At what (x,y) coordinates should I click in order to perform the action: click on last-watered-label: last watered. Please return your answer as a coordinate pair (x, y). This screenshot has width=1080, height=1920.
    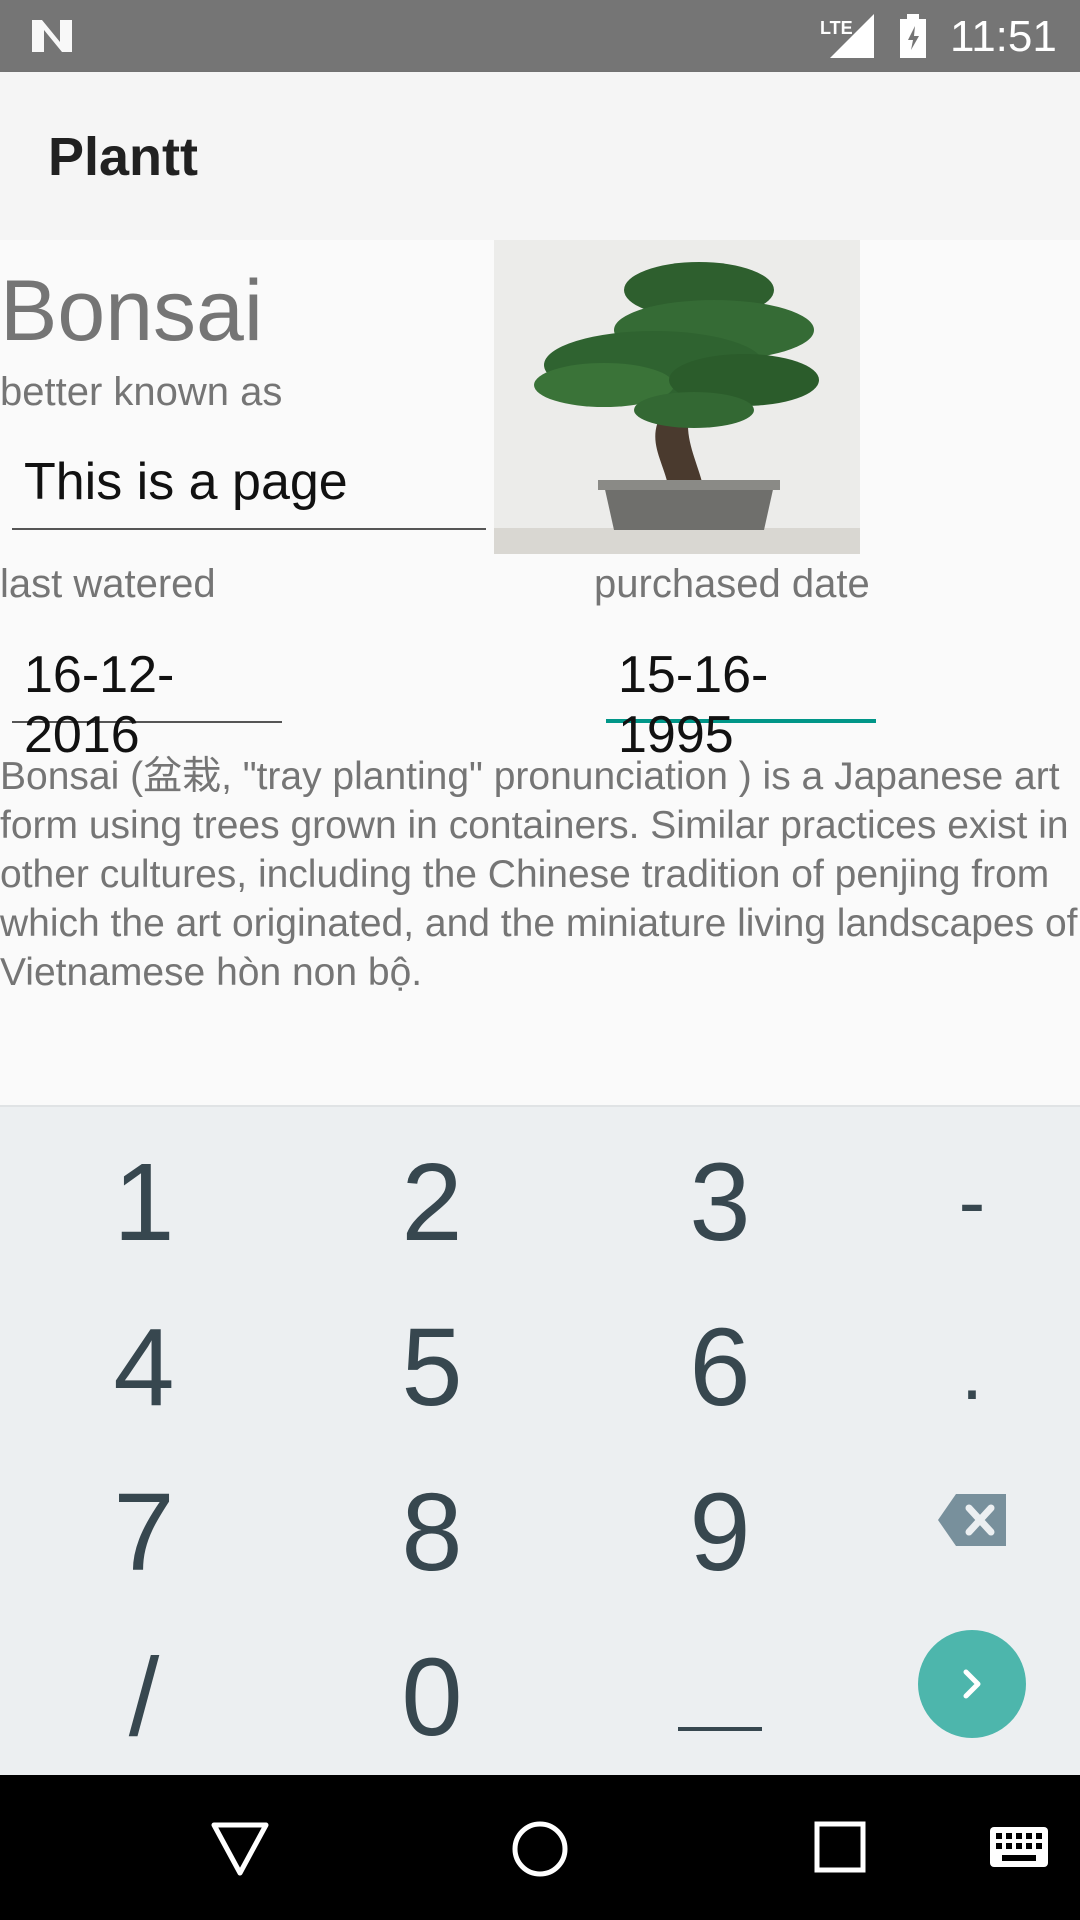
    Looking at the image, I should click on (108, 584).